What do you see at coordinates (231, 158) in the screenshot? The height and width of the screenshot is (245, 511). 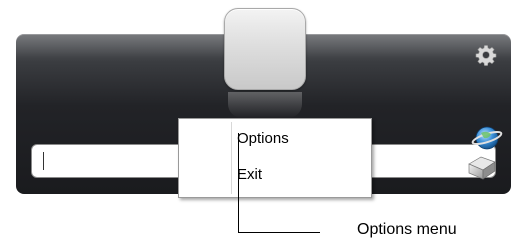 I see `menu-gutter` at bounding box center [231, 158].